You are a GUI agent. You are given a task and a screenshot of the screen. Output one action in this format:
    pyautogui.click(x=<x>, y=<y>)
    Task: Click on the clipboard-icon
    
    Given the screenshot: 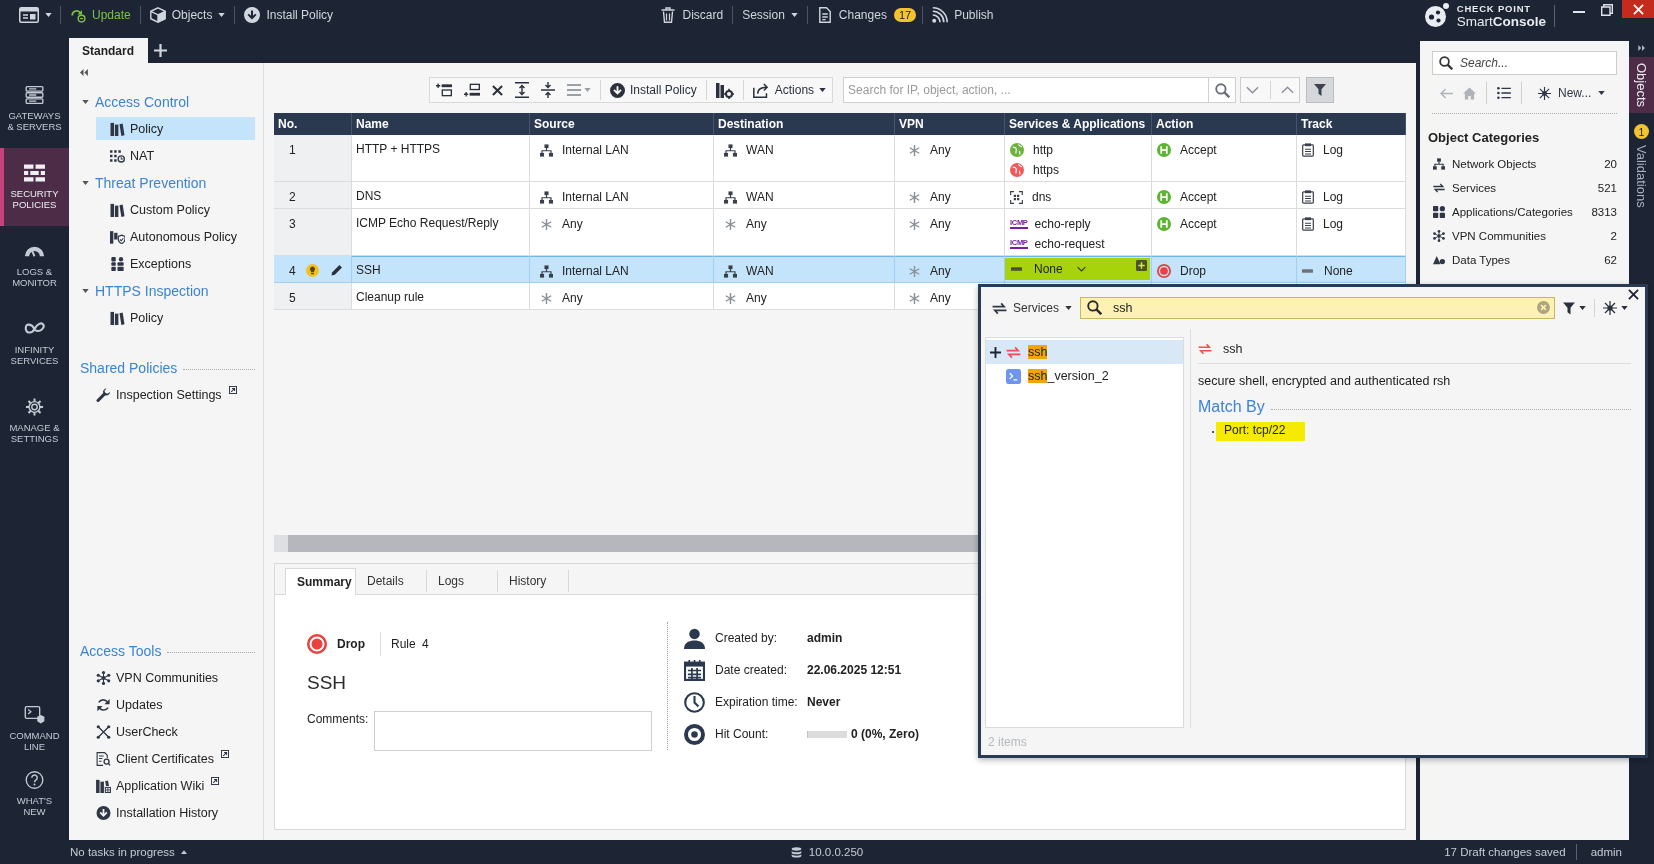 What is the action you would take?
    pyautogui.click(x=1308, y=224)
    